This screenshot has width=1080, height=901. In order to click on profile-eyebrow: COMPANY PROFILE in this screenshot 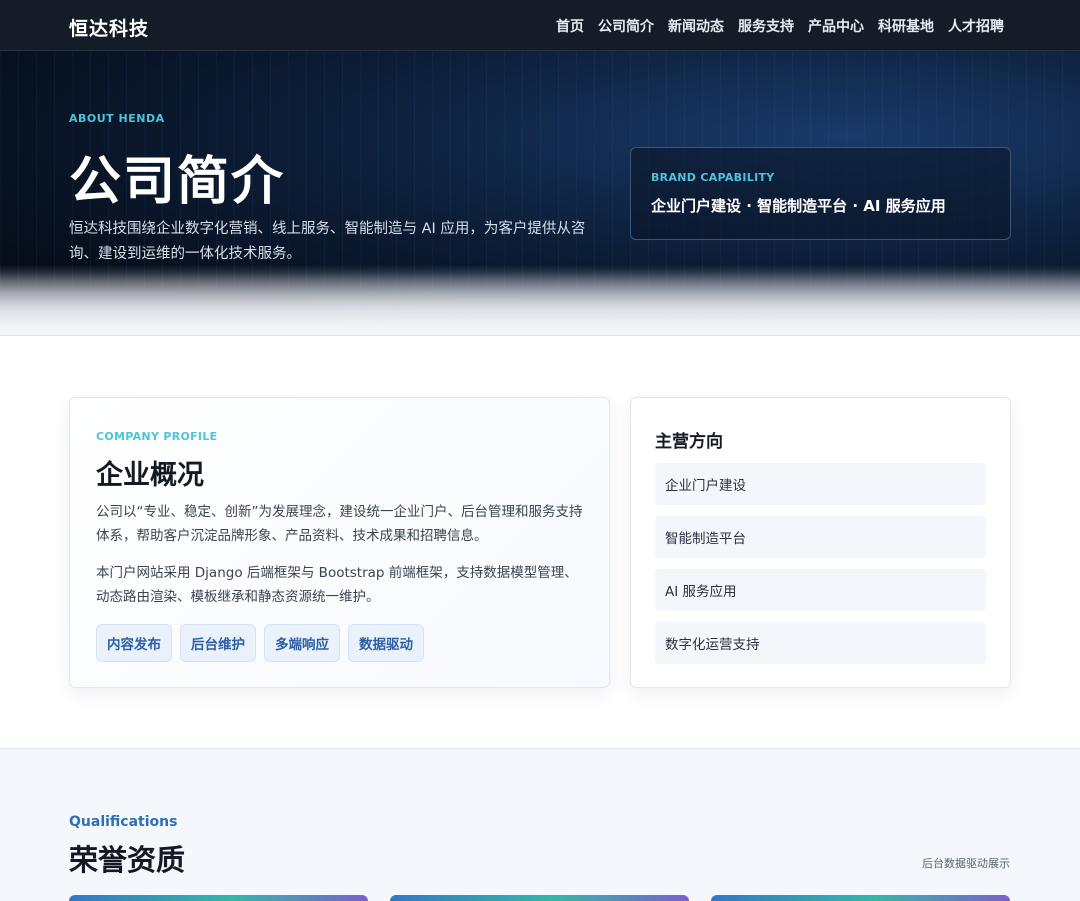, I will do `click(157, 436)`.